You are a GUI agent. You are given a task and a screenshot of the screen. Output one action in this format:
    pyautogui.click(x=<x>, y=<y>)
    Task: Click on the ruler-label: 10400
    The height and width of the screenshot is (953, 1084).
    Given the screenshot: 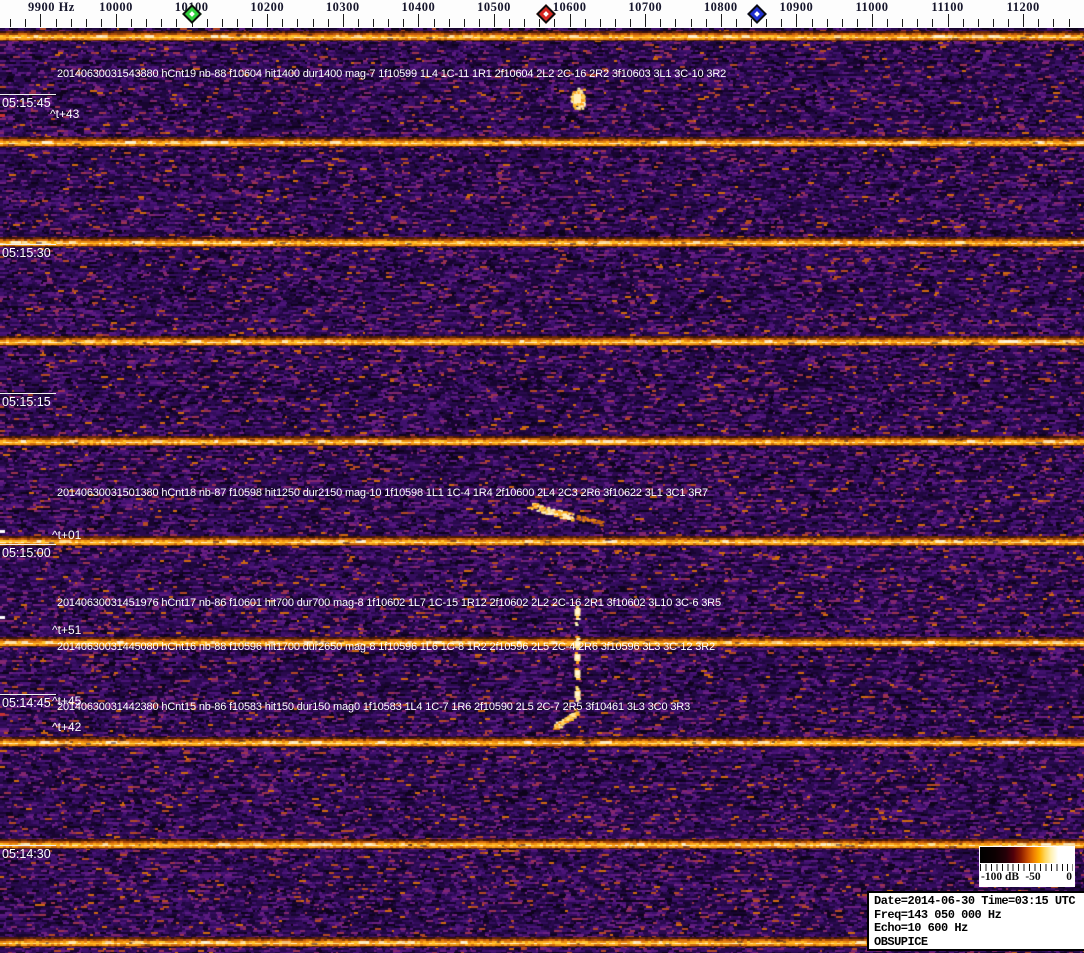 What is the action you would take?
    pyautogui.click(x=418, y=7)
    